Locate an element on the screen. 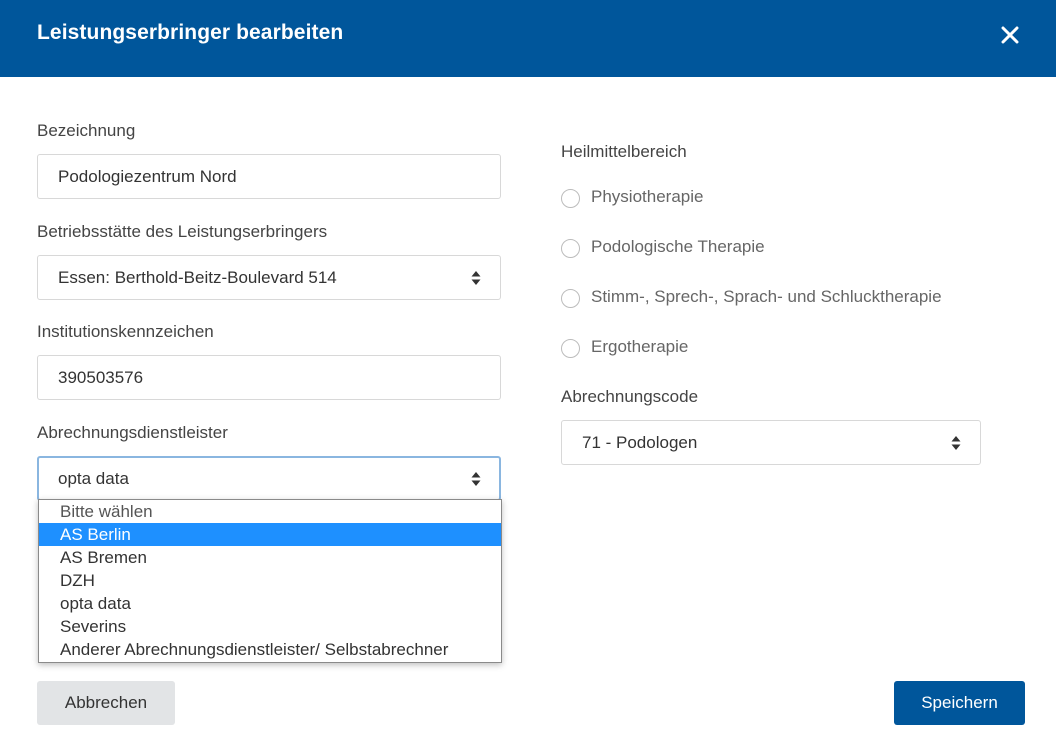  save-button: Speichern is located at coordinates (959, 703).